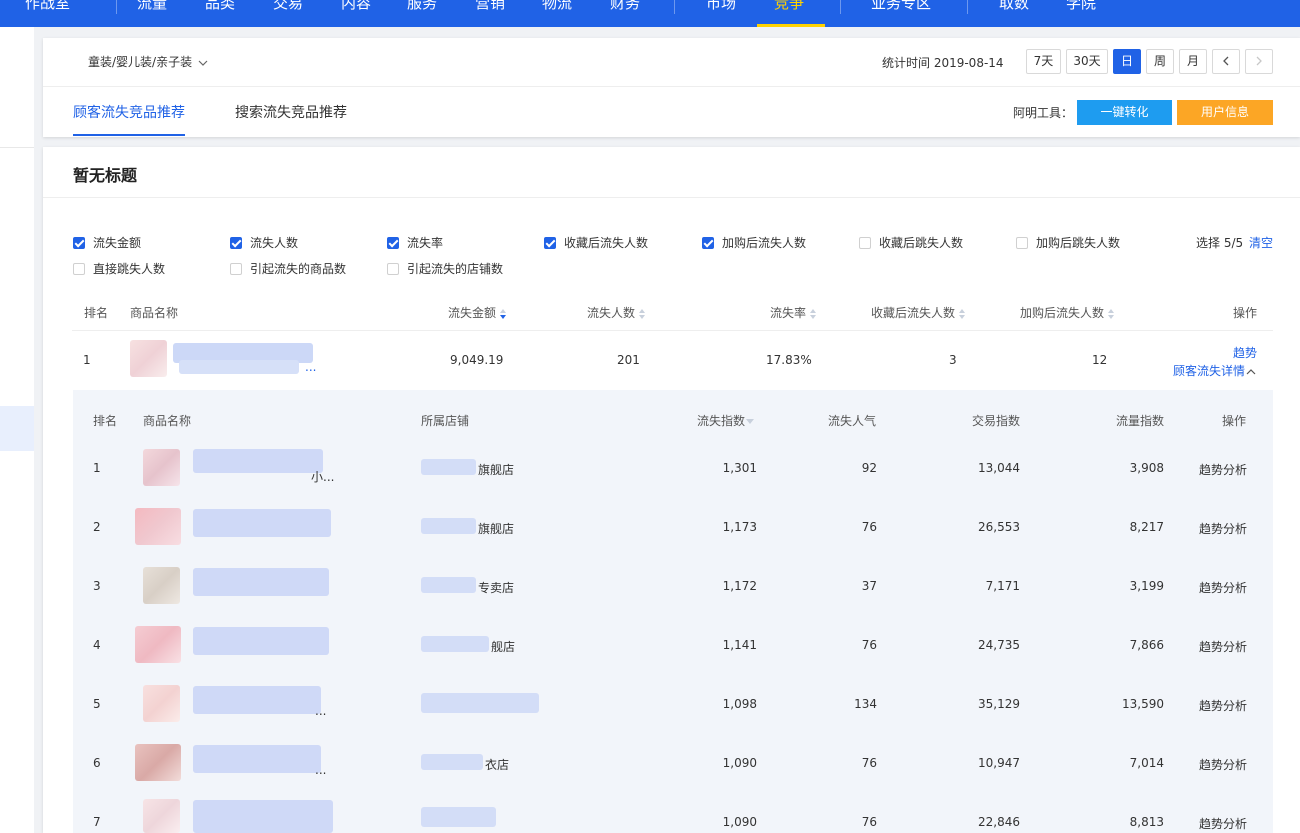 Image resolution: width=1300 pixels, height=833 pixels. I want to click on prev-date-button, so click(1226, 61).